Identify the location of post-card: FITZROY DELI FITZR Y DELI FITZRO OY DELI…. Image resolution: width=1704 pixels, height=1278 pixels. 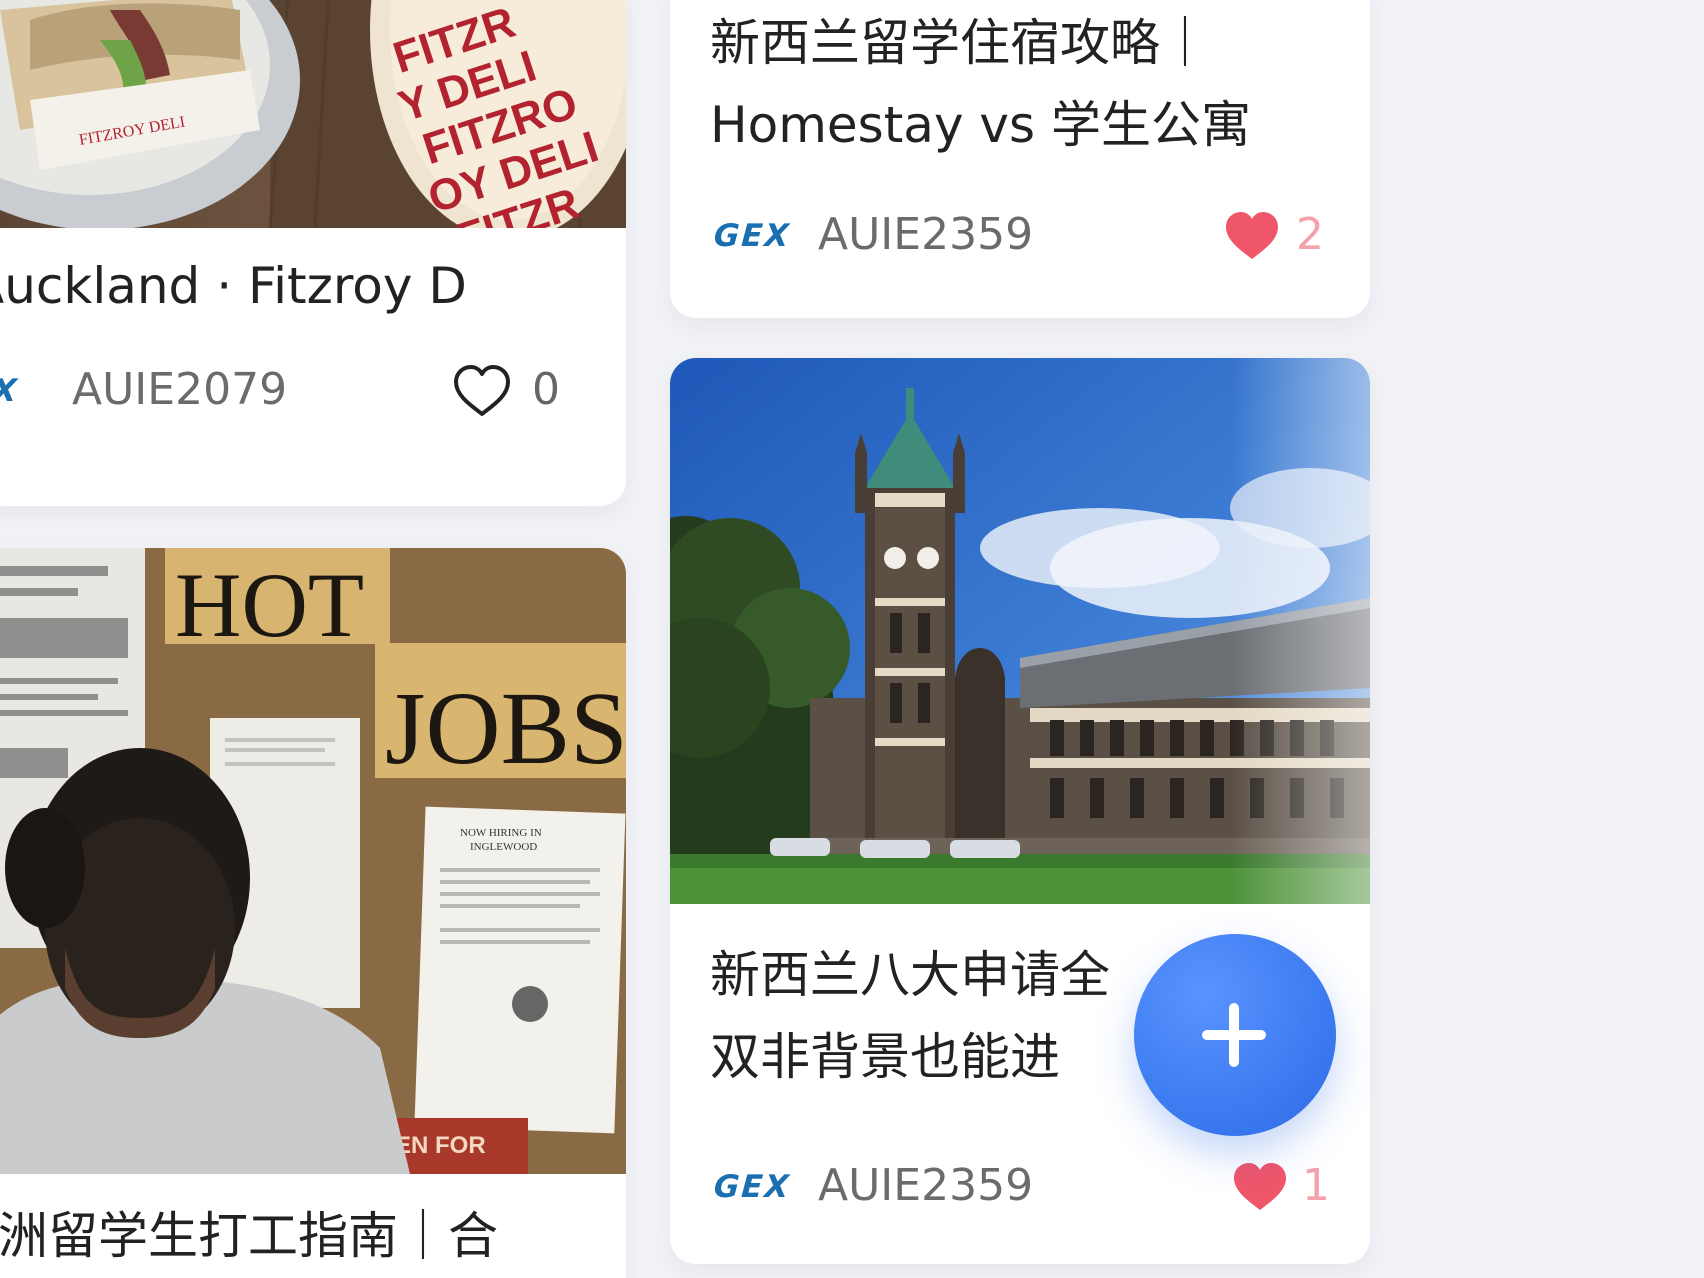
(313, 253).